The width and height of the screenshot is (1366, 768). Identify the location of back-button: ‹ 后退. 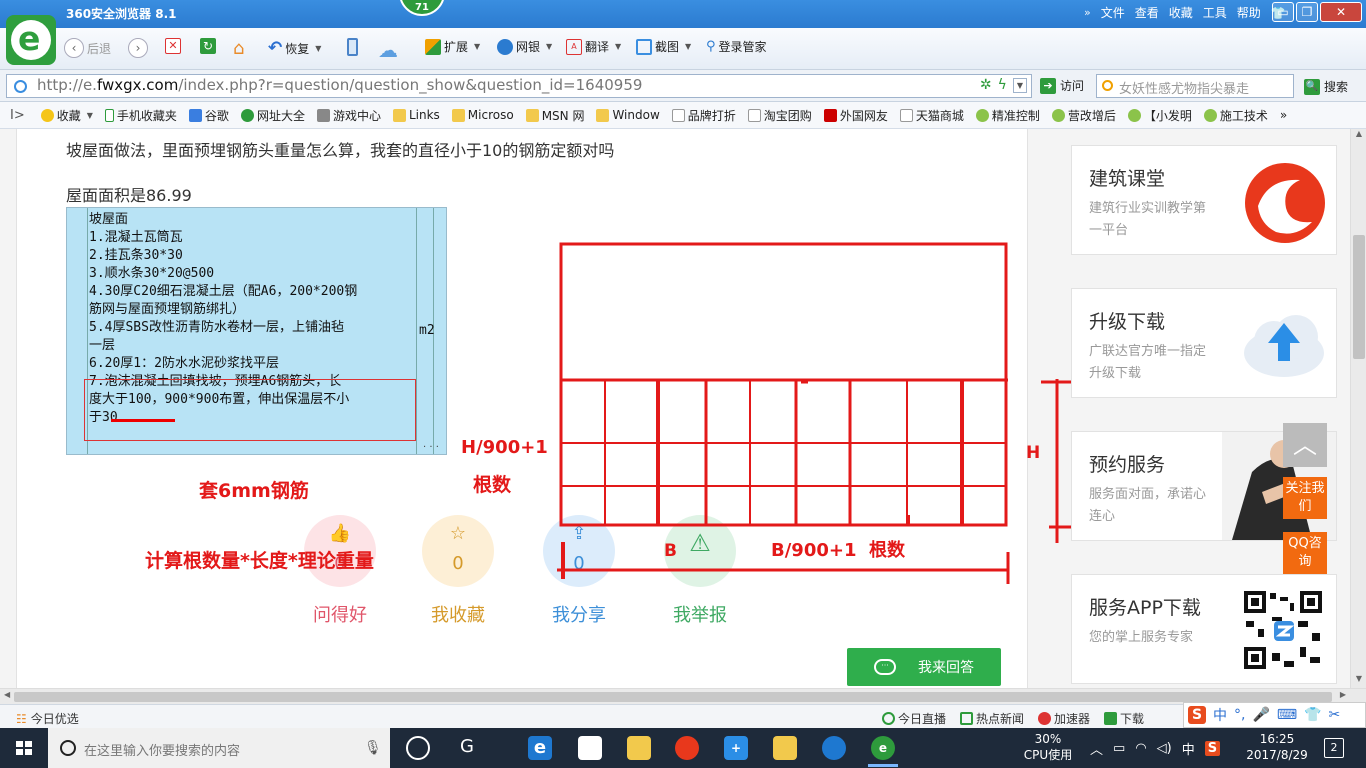
(87, 48).